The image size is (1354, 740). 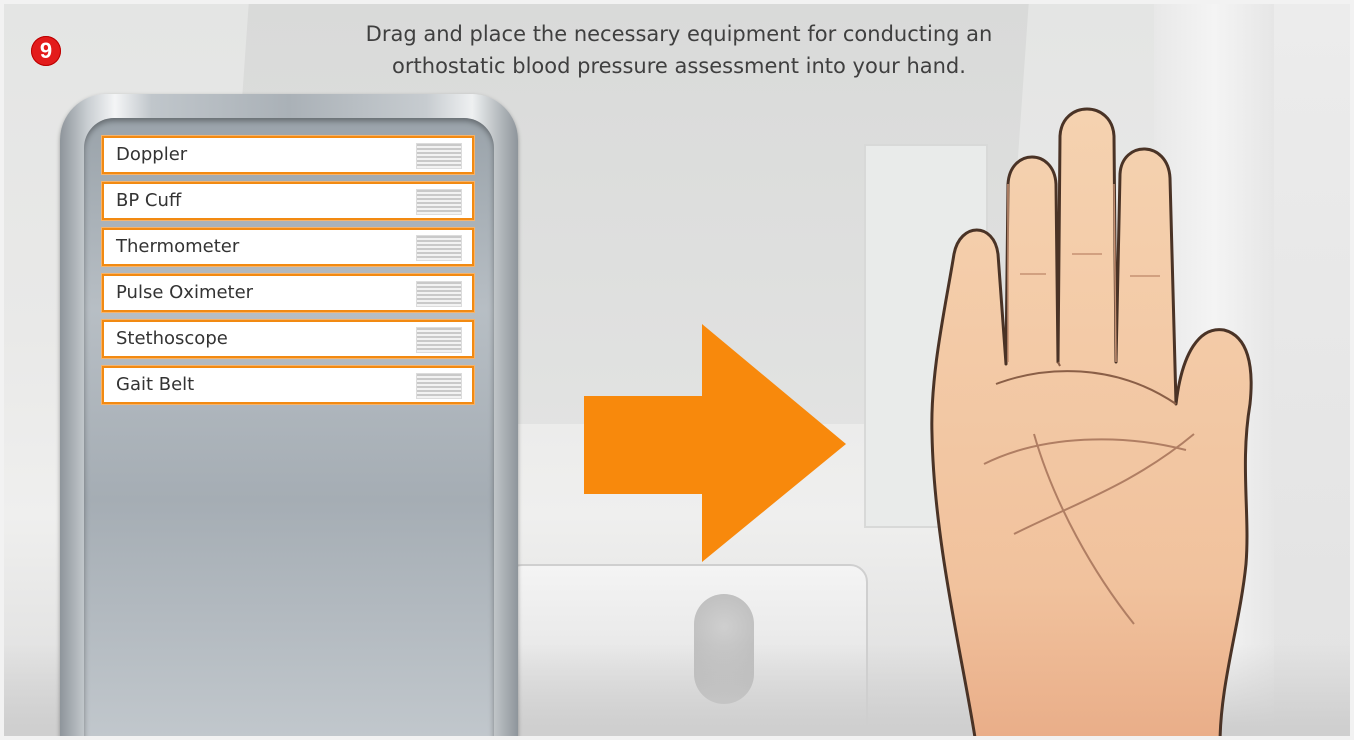 What do you see at coordinates (288, 201) in the screenshot?
I see `equipment-item-bp-cuff: BP Cuff` at bounding box center [288, 201].